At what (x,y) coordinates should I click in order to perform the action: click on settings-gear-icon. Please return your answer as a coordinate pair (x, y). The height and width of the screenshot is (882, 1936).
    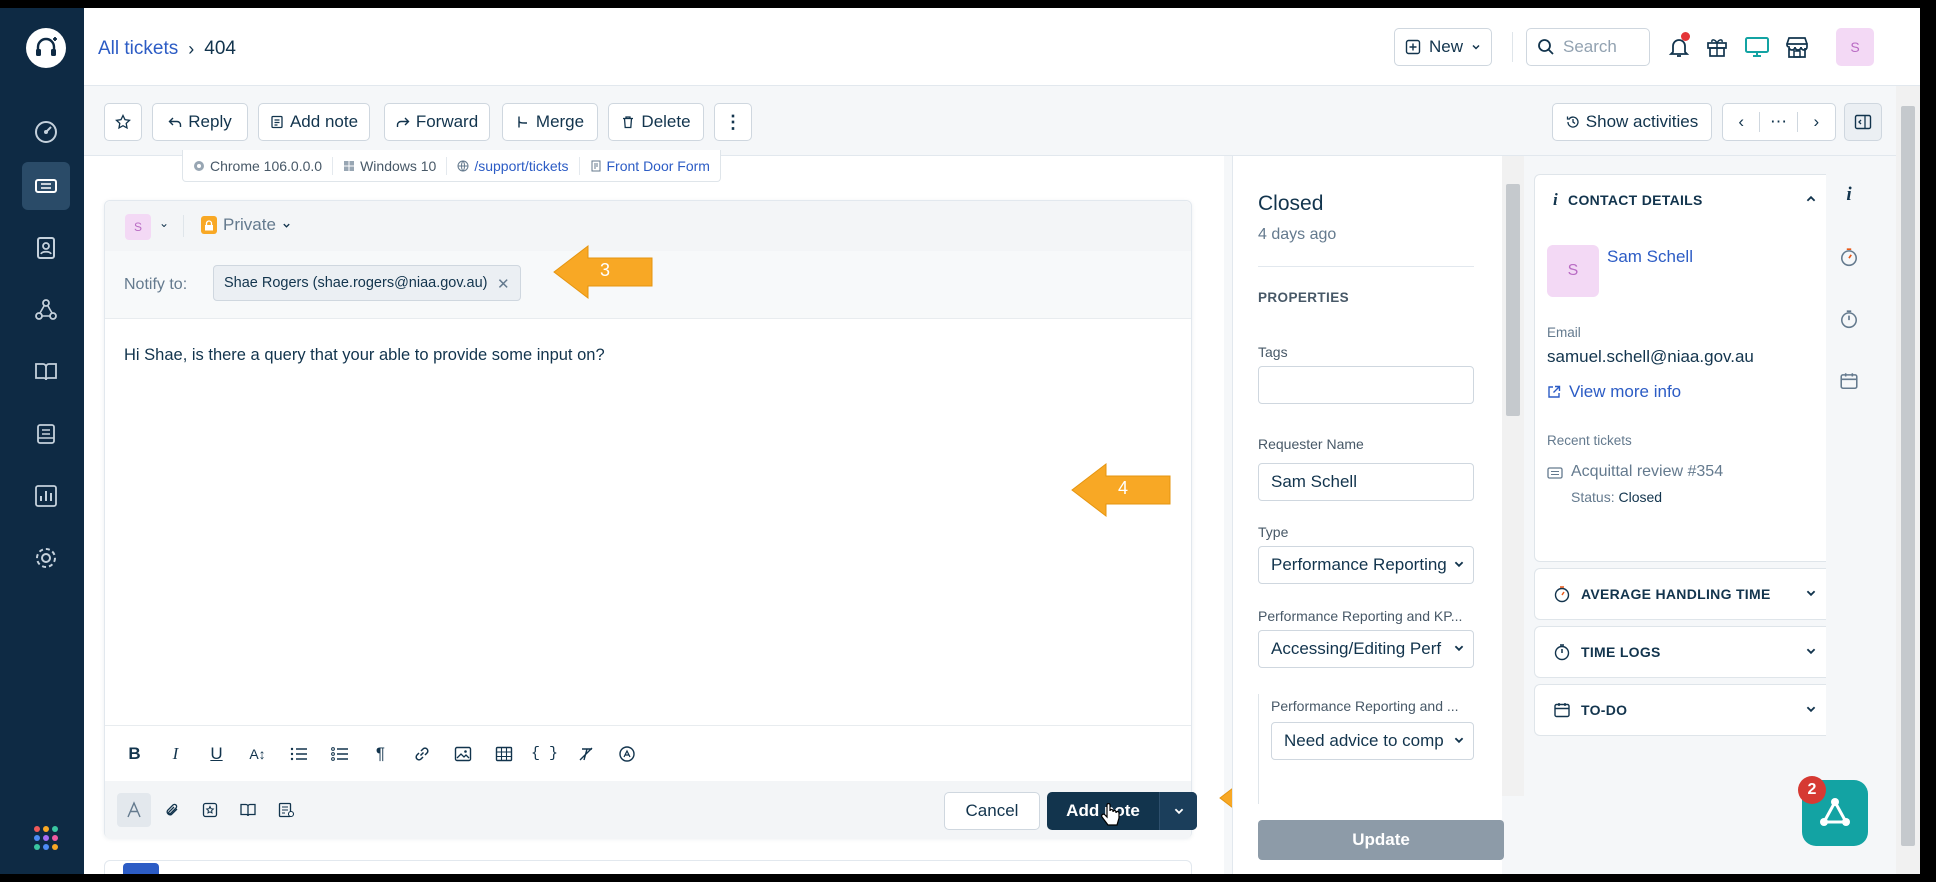
    Looking at the image, I should click on (46, 558).